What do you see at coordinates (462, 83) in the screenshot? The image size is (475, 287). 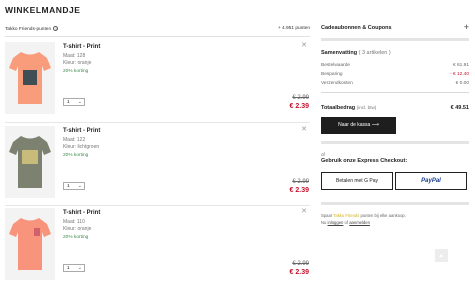 I see `summary-row-value: € 0.00` at bounding box center [462, 83].